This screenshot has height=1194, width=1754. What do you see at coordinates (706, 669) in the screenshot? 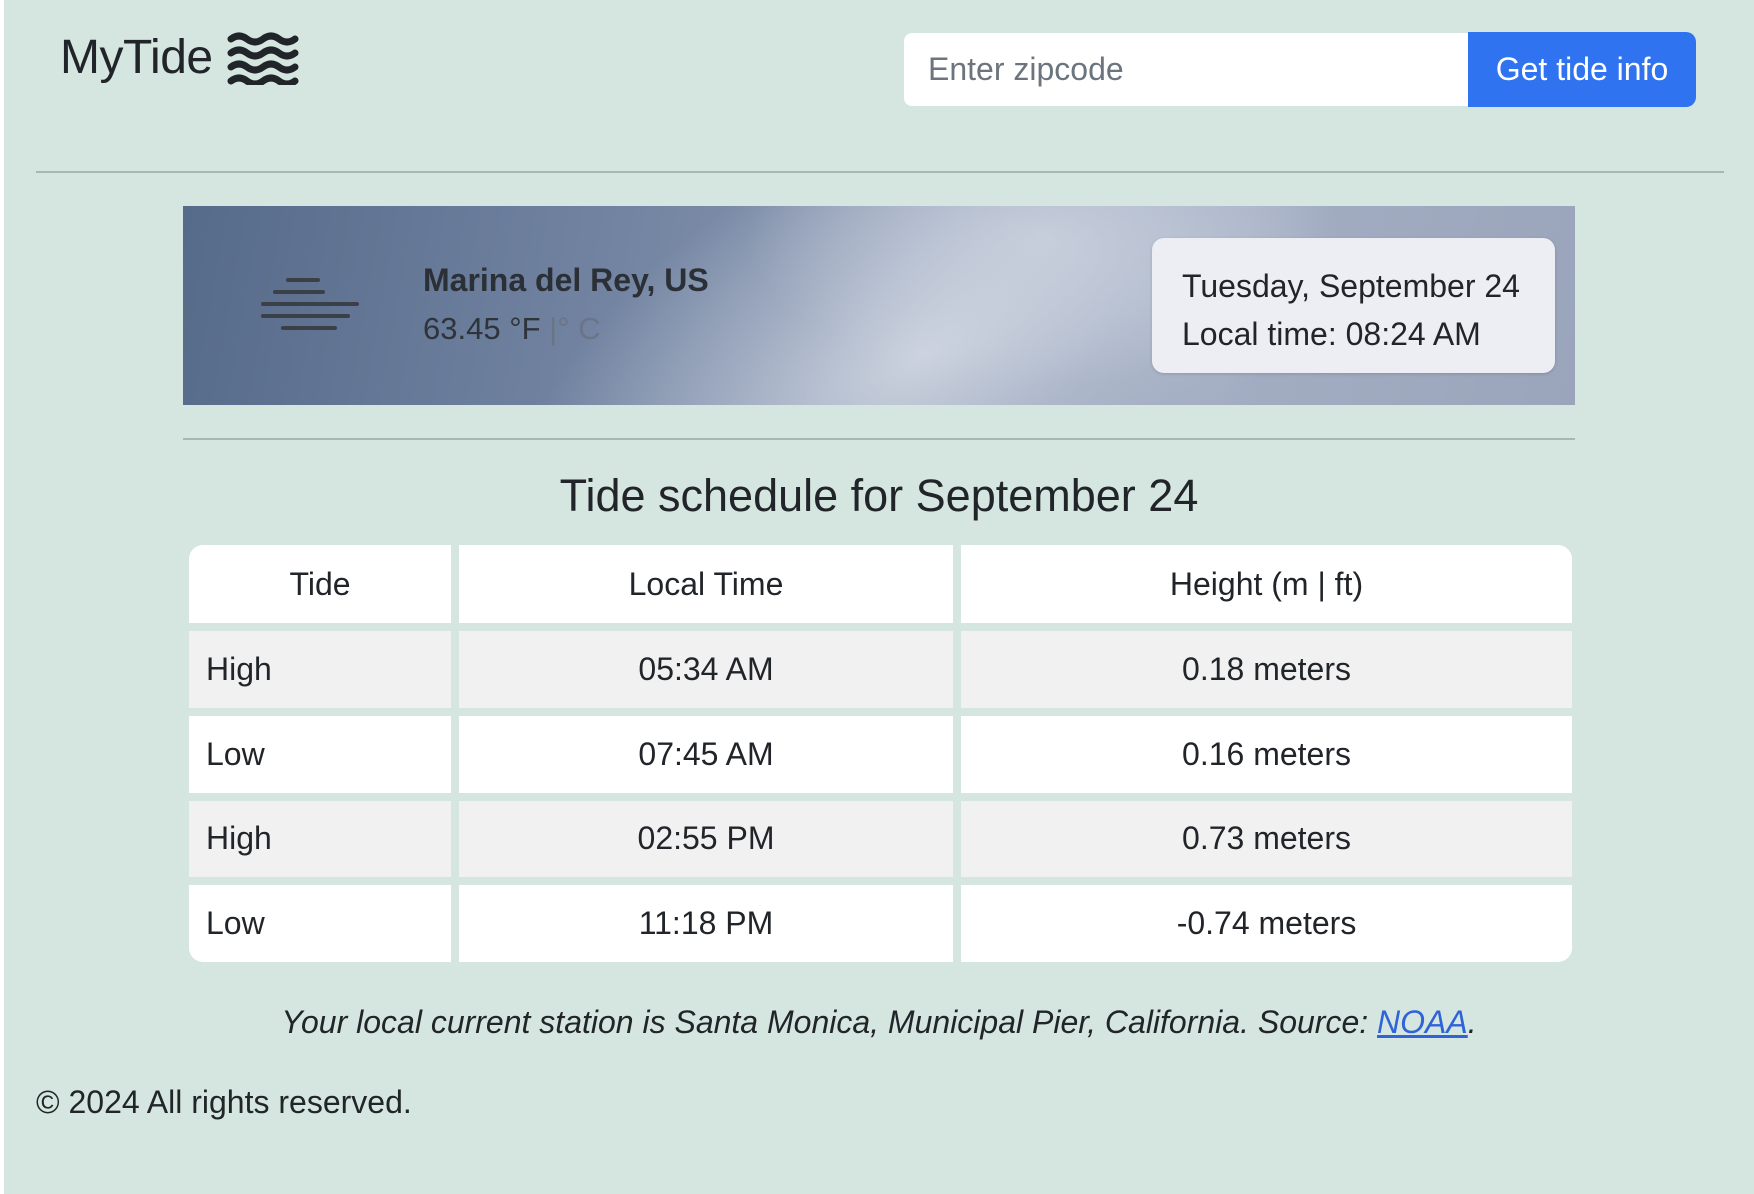
I see `tide-time-cell: 05:34 AM` at bounding box center [706, 669].